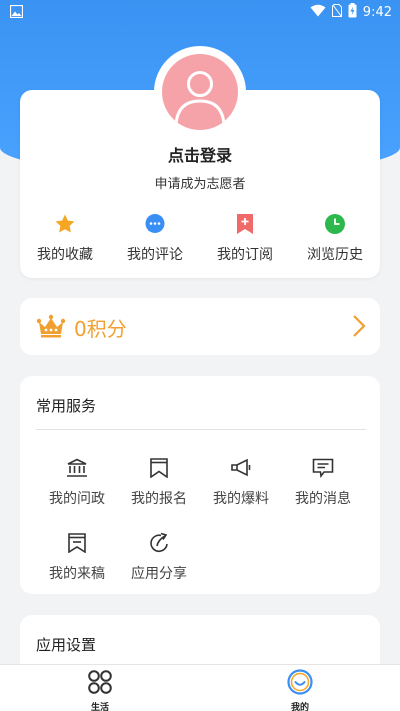  What do you see at coordinates (323, 482) in the screenshot?
I see `service-messages: 我的消息` at bounding box center [323, 482].